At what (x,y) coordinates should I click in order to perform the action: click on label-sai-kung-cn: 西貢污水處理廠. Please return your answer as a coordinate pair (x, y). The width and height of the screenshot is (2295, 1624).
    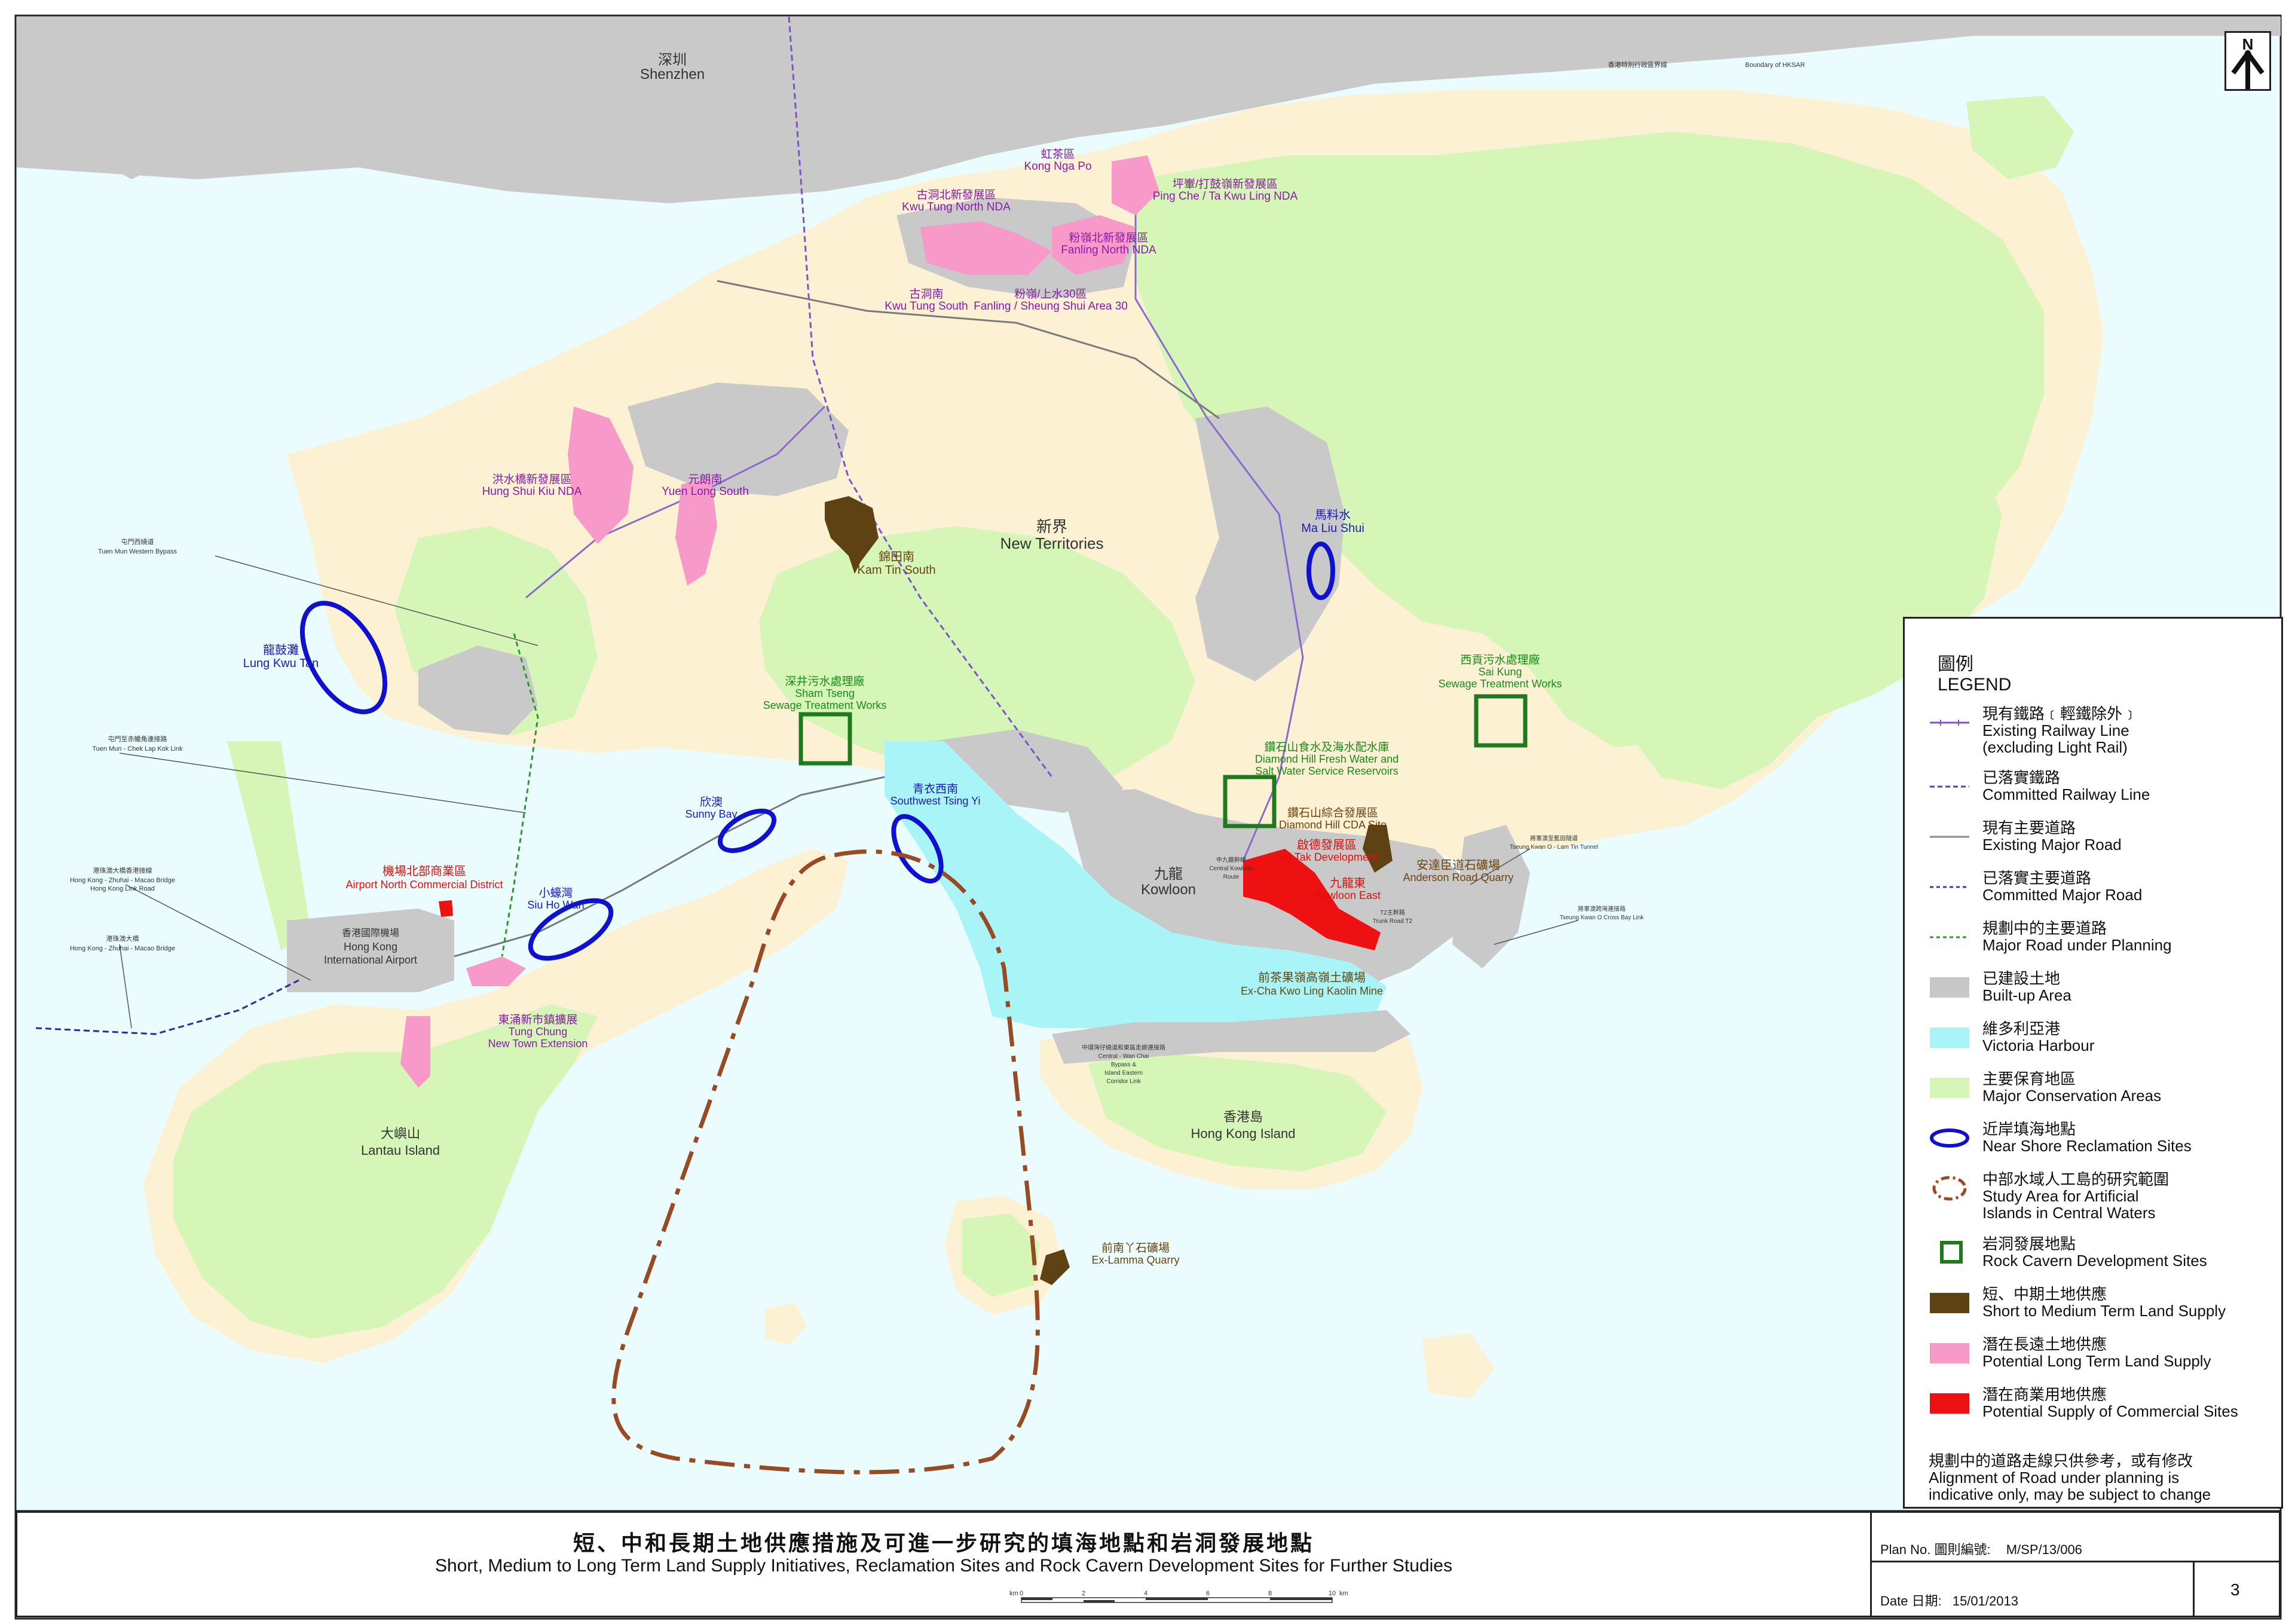
    Looking at the image, I should click on (1500, 659).